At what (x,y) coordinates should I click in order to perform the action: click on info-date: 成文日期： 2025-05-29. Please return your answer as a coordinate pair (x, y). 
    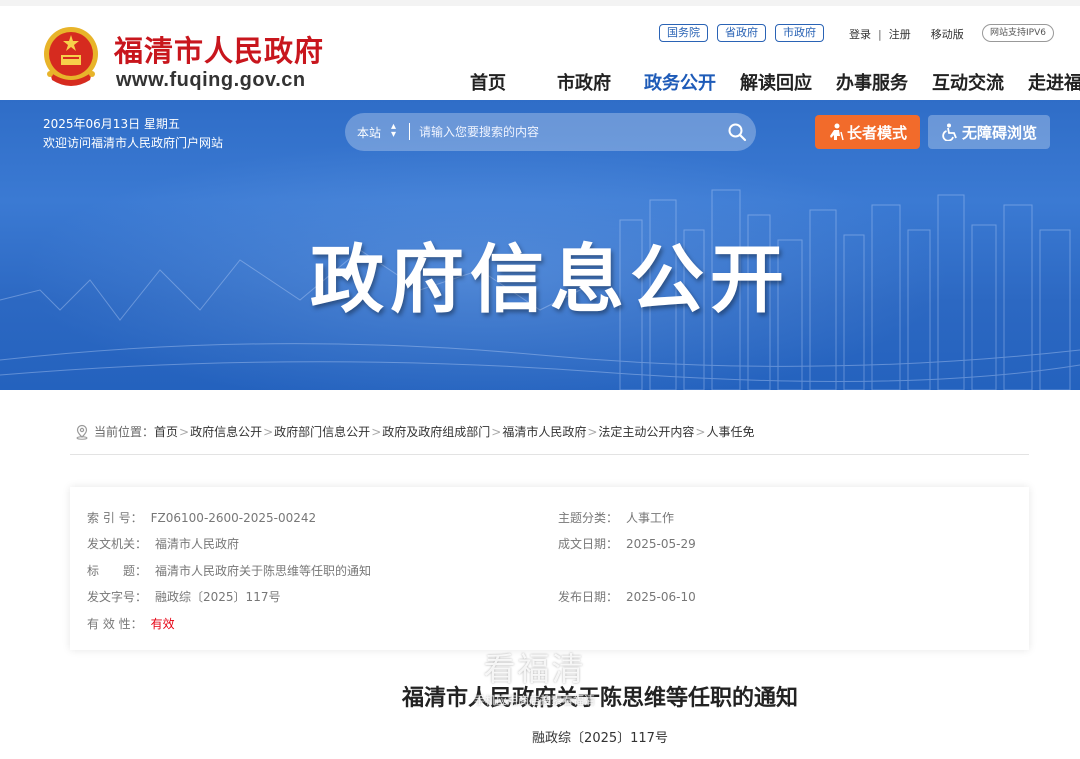
    Looking at the image, I should click on (627, 543).